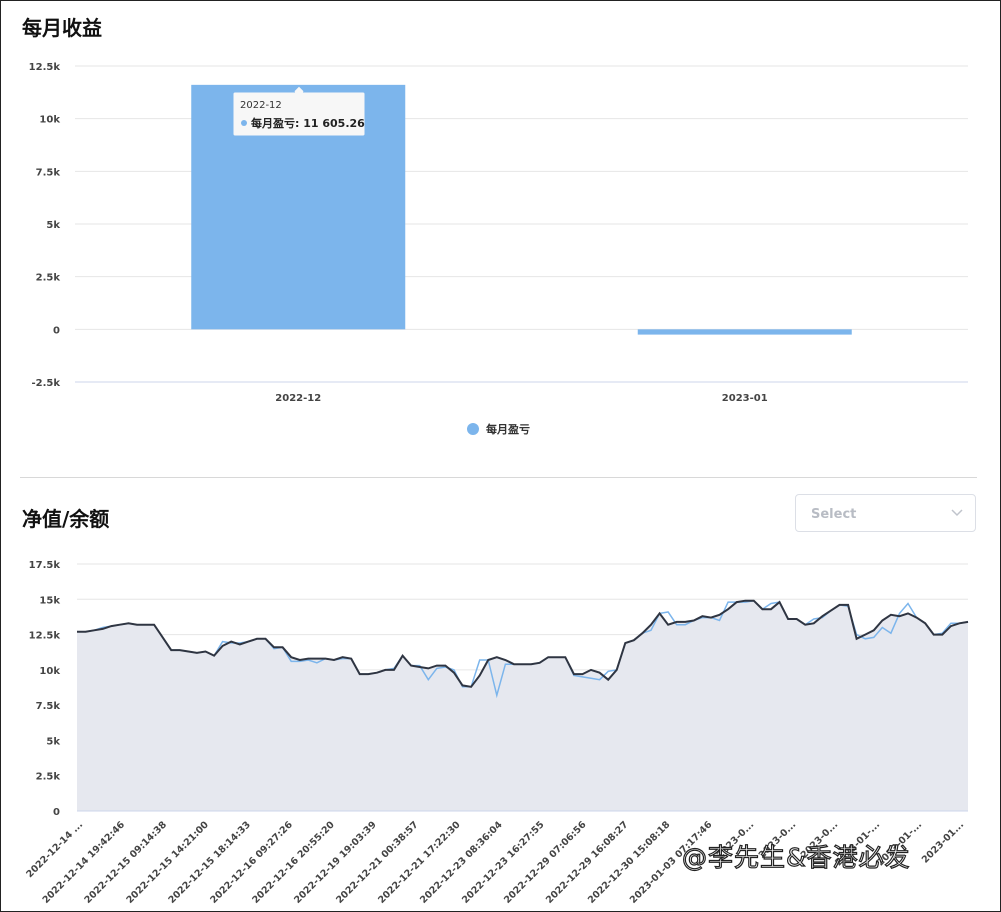 This screenshot has width=1001, height=912. I want to click on x-tick-label: 2022-12-14 19:42:46, so click(84, 862).